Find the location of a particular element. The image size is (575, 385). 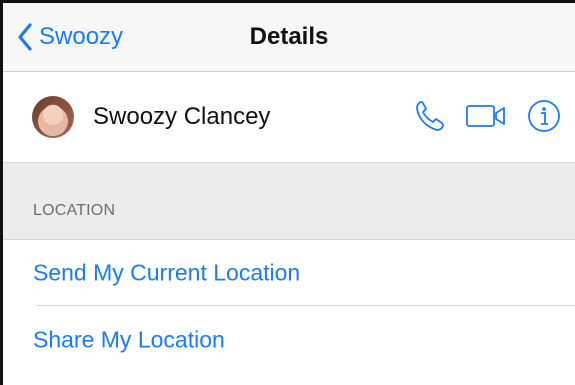

page-title: Details is located at coordinates (289, 36).